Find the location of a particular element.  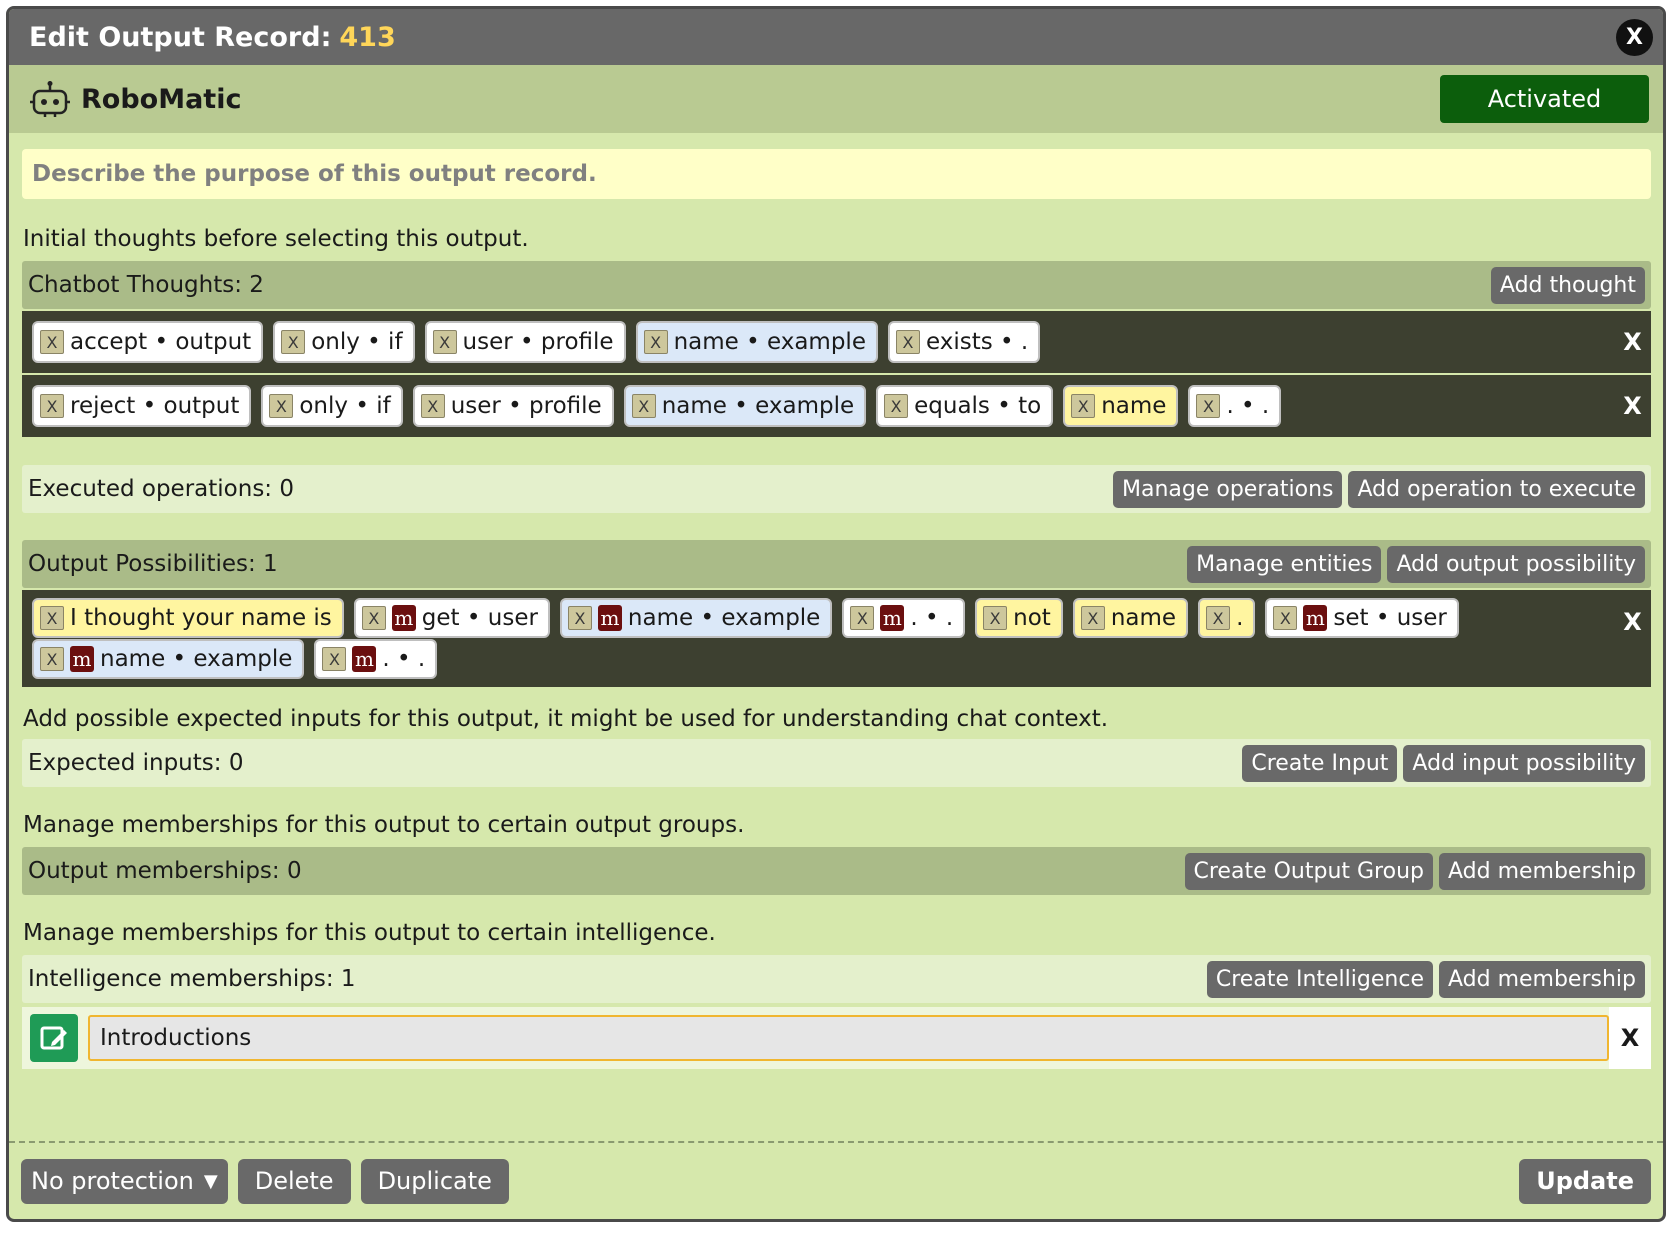

token-chip: X not is located at coordinates (1019, 618).